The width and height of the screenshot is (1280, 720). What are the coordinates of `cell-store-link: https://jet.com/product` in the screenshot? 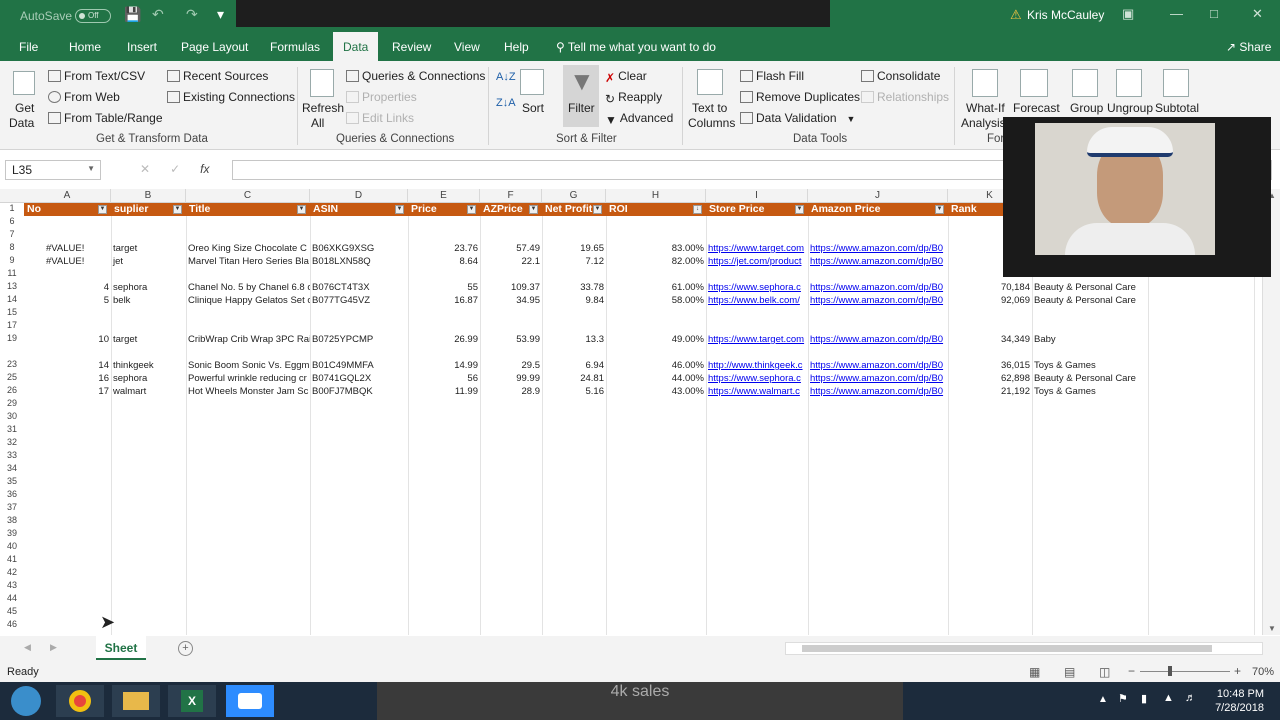 It's located at (757, 261).